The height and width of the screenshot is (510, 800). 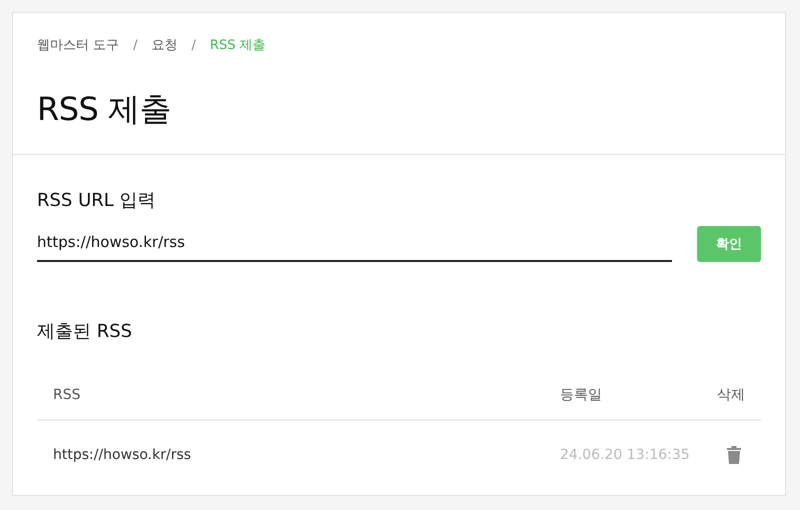 I want to click on breadcrumb-item: RSS 제출, so click(x=238, y=45).